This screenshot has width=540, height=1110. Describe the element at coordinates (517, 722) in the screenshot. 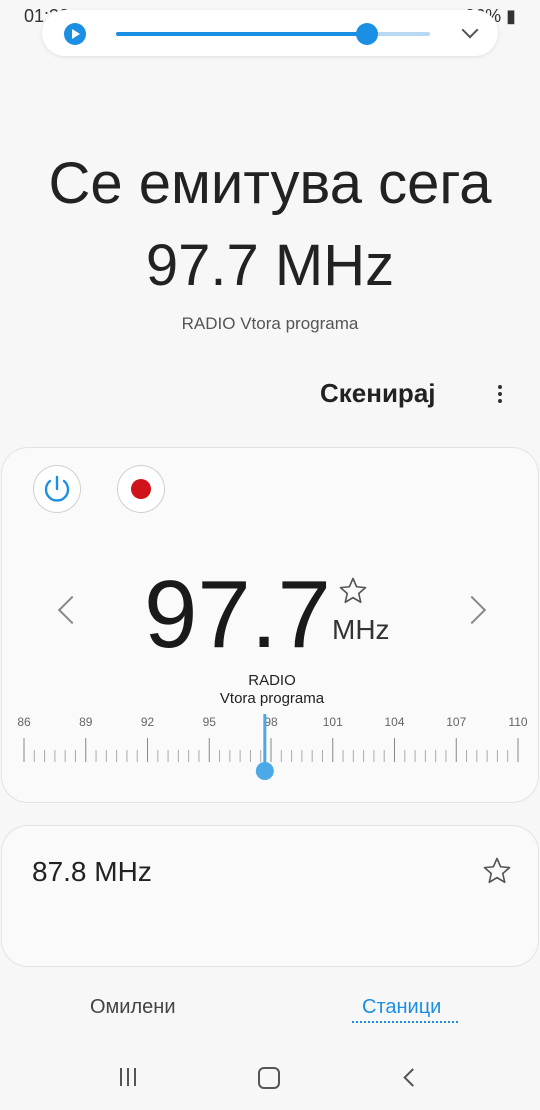

I see `scale-label: 110` at that location.